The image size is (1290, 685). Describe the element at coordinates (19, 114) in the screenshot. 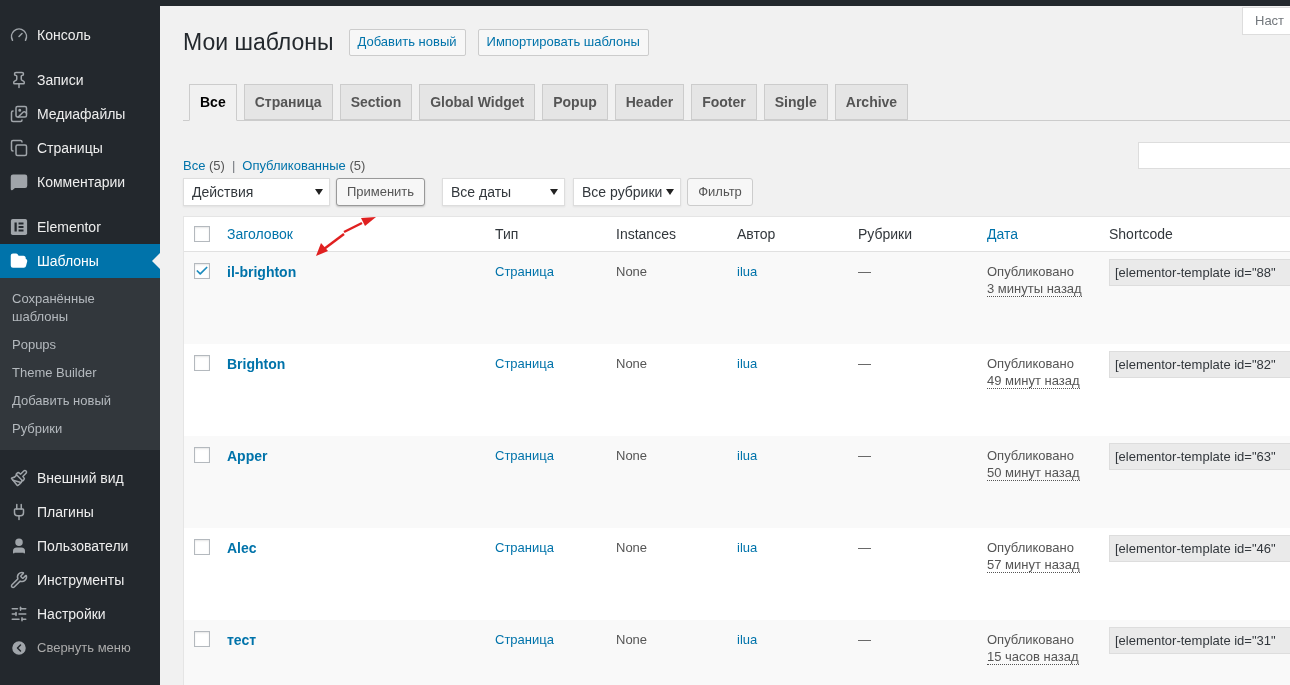

I see `images-icon` at that location.